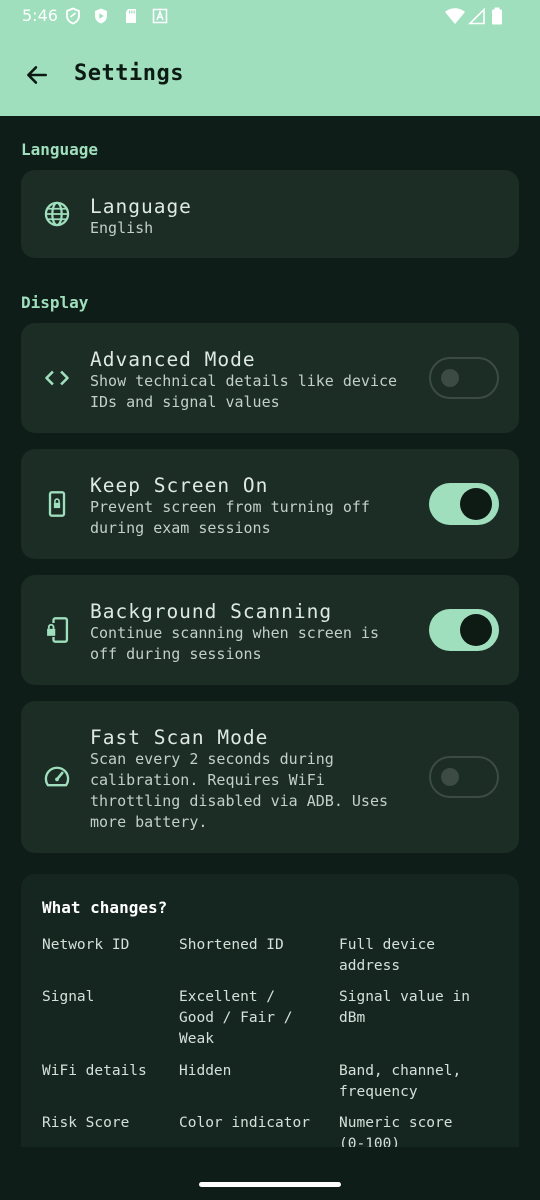 The width and height of the screenshot is (540, 1200). What do you see at coordinates (464, 504) in the screenshot?
I see `keep-screen-on-toggle` at bounding box center [464, 504].